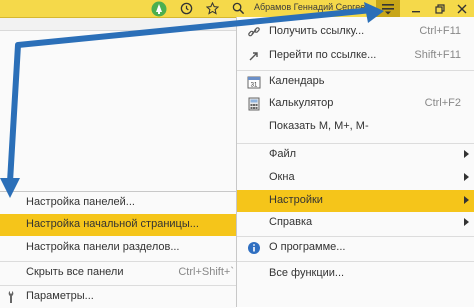 This screenshot has height=308, width=474. Describe the element at coordinates (311, 7) in the screenshot. I see `user-name: Абрамов Геннадий Сергеевич` at that location.